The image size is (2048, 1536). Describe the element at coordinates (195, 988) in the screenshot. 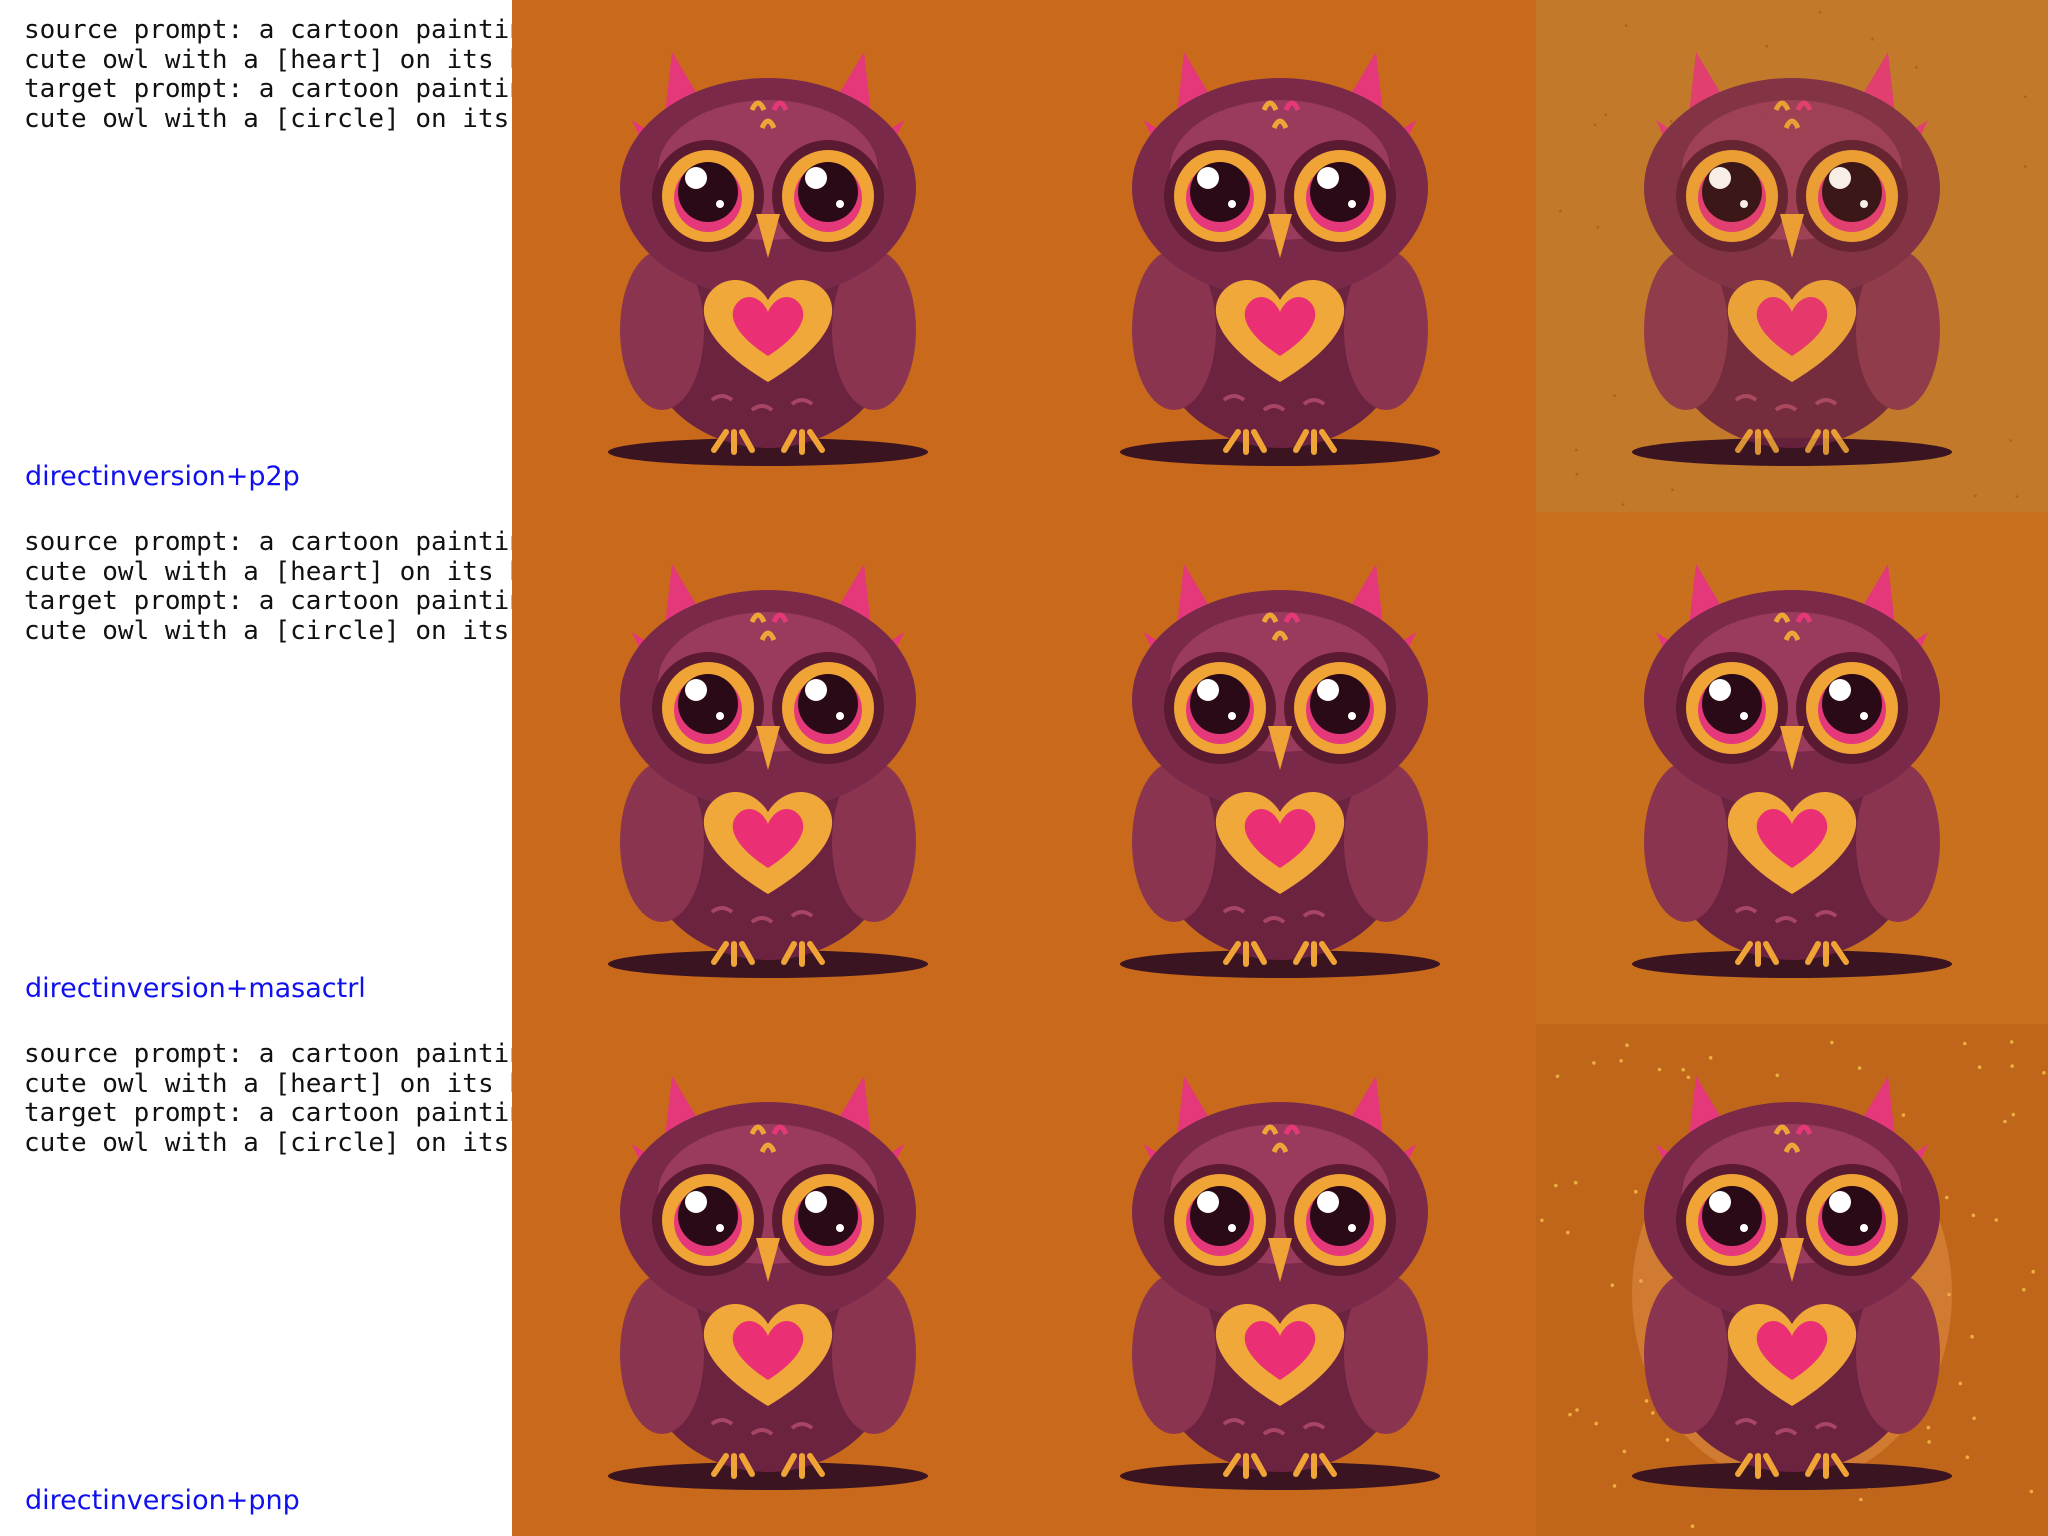

I see `method-label: directinversion+masactrl` at that location.